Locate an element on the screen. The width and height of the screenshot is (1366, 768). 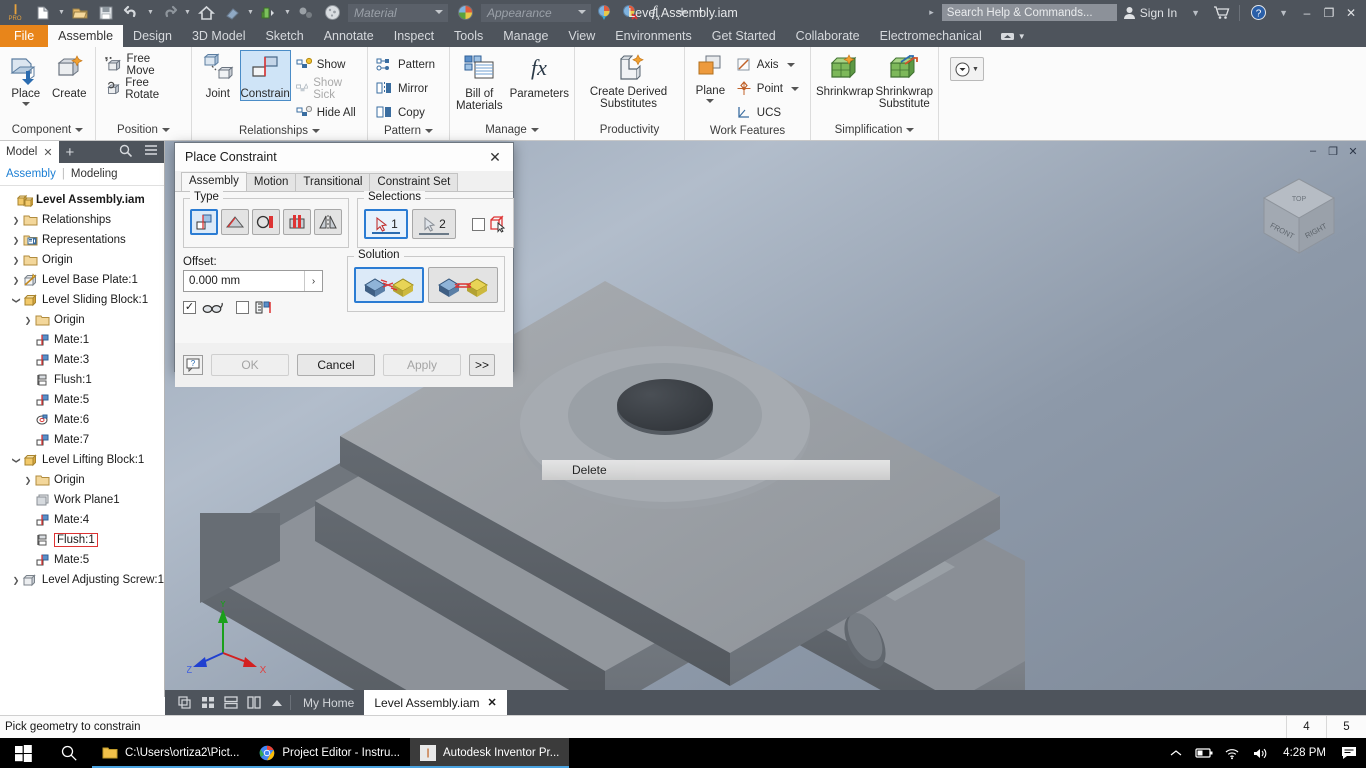
redo-caret-icon: ▼ is located at coordinates (187, 13).